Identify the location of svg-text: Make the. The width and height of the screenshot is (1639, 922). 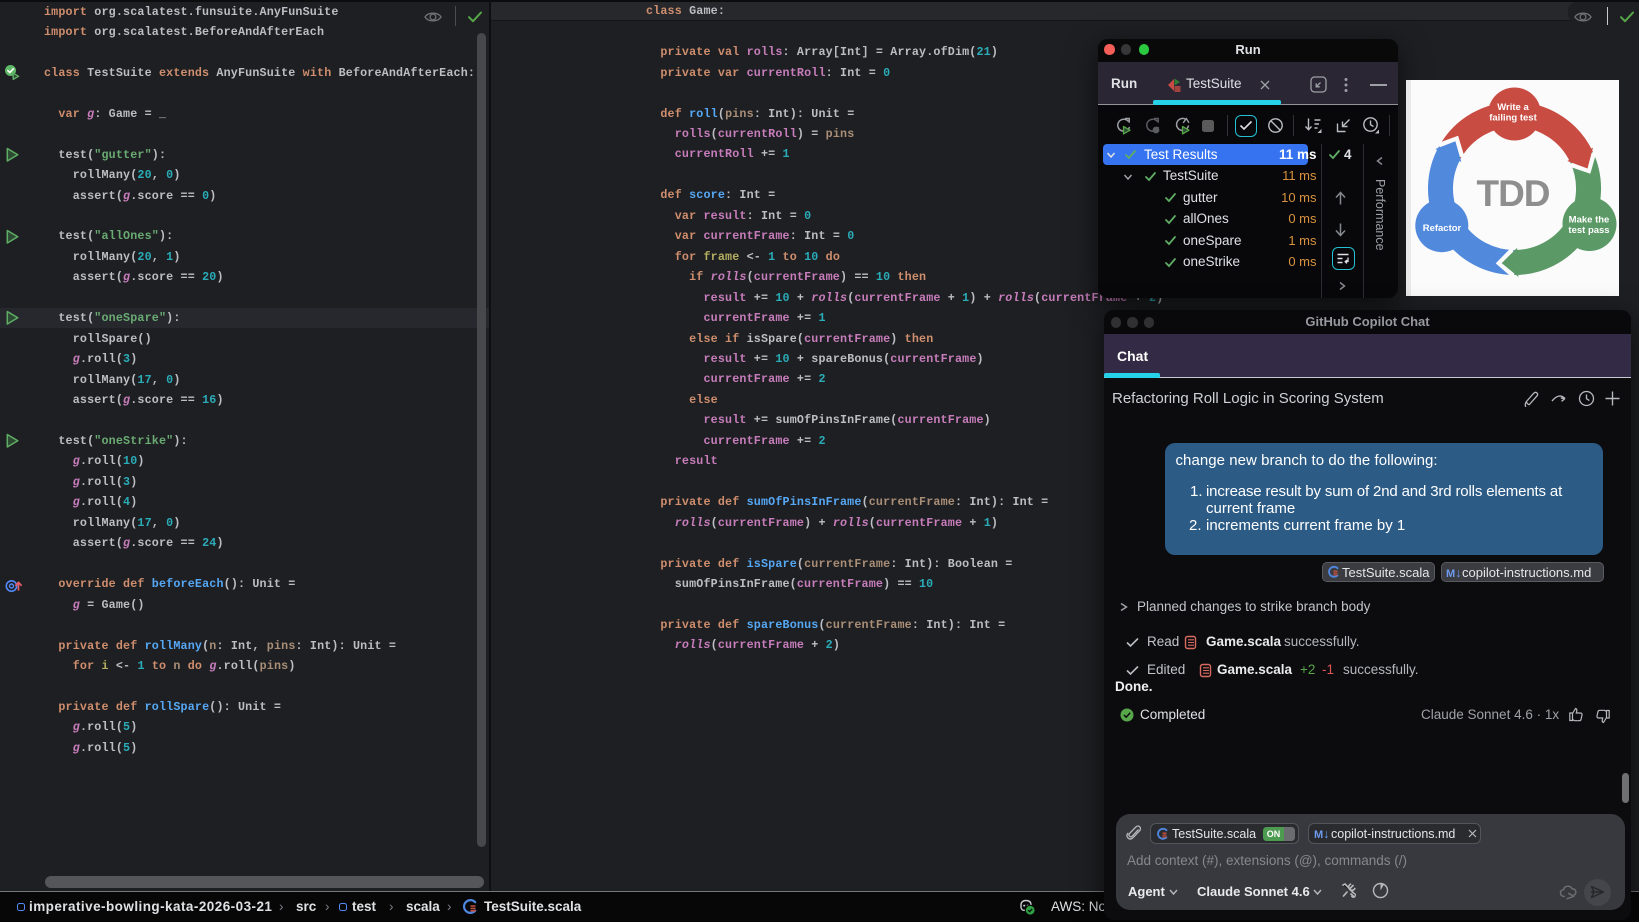
(1589, 220).